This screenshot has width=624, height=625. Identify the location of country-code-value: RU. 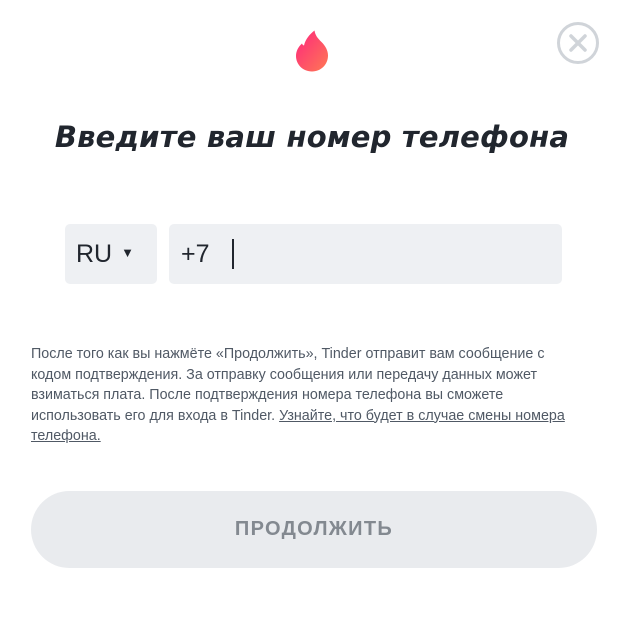
(94, 253).